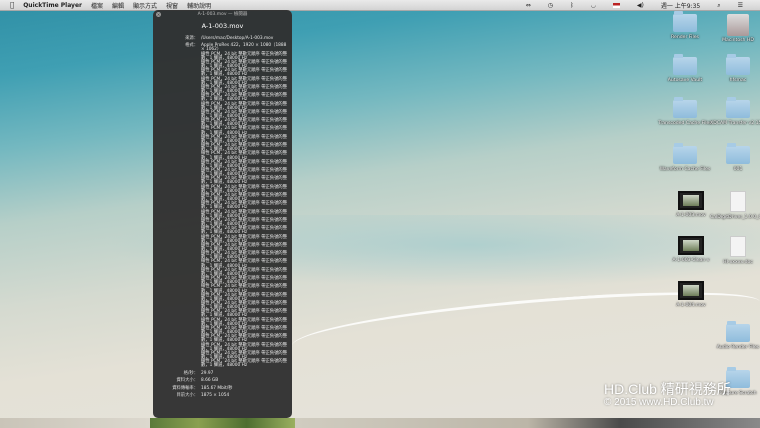 Image resolution: width=760 pixels, height=428 pixels. I want to click on stat-value: 8.66 GB, so click(210, 381).